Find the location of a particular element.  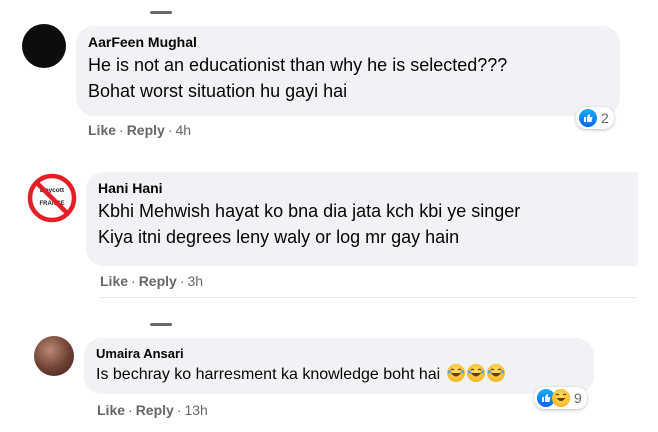

like-icon is located at coordinates (588, 118).